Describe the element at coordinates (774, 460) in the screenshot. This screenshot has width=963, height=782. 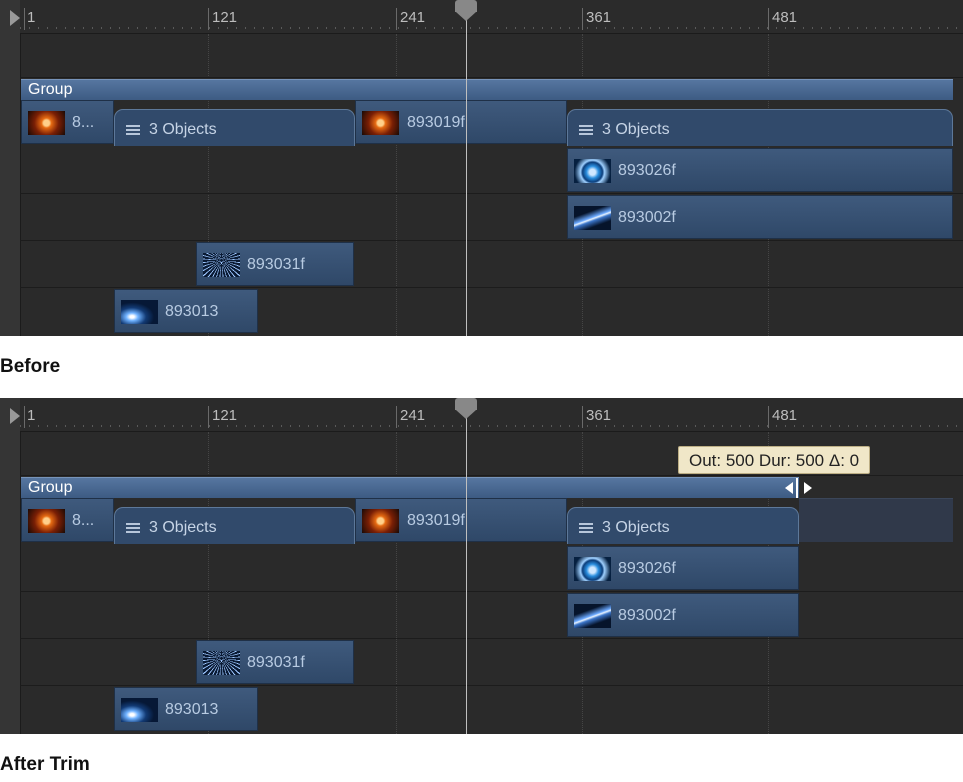
I see `trim-tooltip: Out: 500 Dur: 500 Δ: 0` at that location.